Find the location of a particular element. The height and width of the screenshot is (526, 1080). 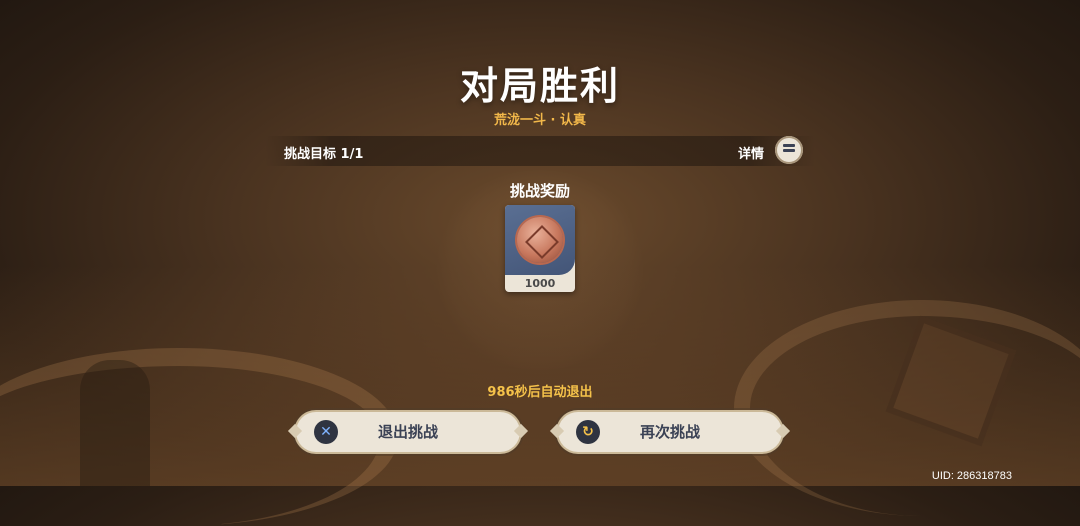

retry-challenge-button: ↻ 再次挑战 is located at coordinates (670, 432).